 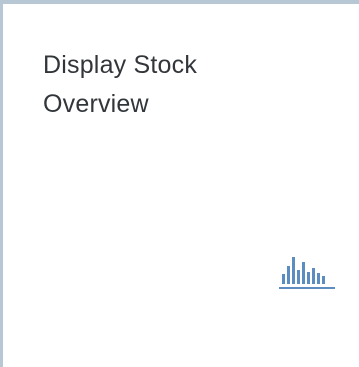 What do you see at coordinates (120, 84) in the screenshot?
I see `tile-title: Display Stock Overview` at bounding box center [120, 84].